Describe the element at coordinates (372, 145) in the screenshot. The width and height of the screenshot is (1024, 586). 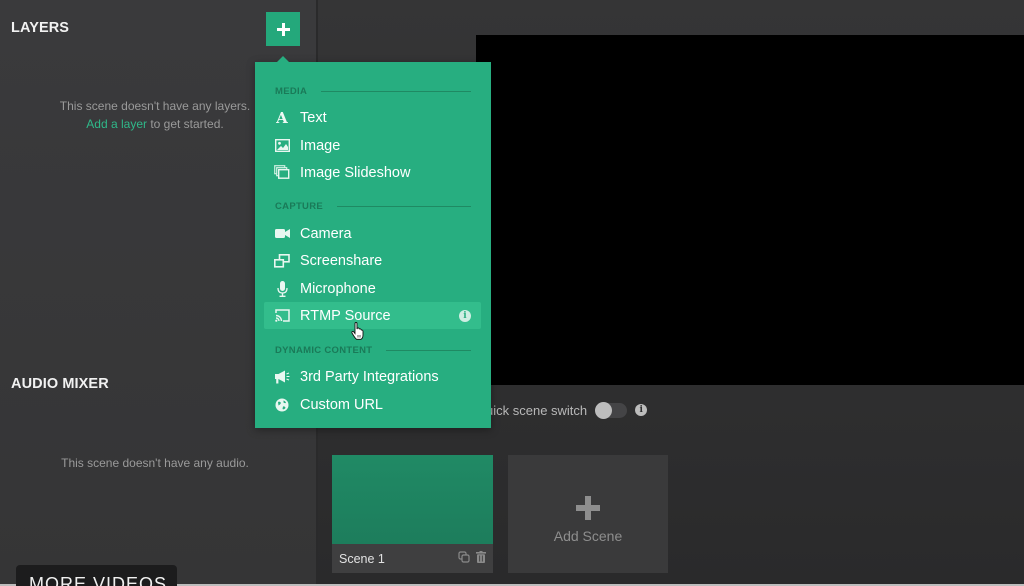
I see `menu-item-image: Image` at that location.